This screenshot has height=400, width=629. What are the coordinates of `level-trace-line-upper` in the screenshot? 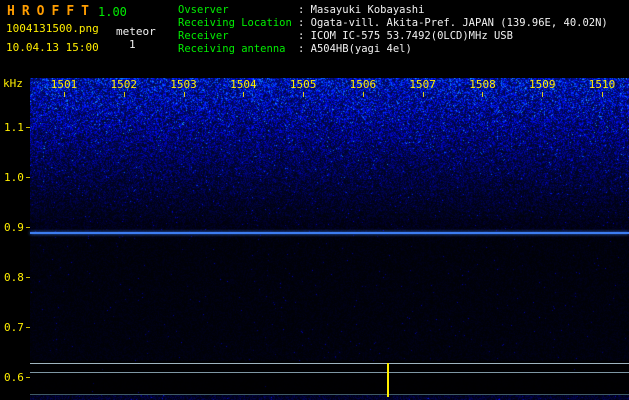 It's located at (329, 363).